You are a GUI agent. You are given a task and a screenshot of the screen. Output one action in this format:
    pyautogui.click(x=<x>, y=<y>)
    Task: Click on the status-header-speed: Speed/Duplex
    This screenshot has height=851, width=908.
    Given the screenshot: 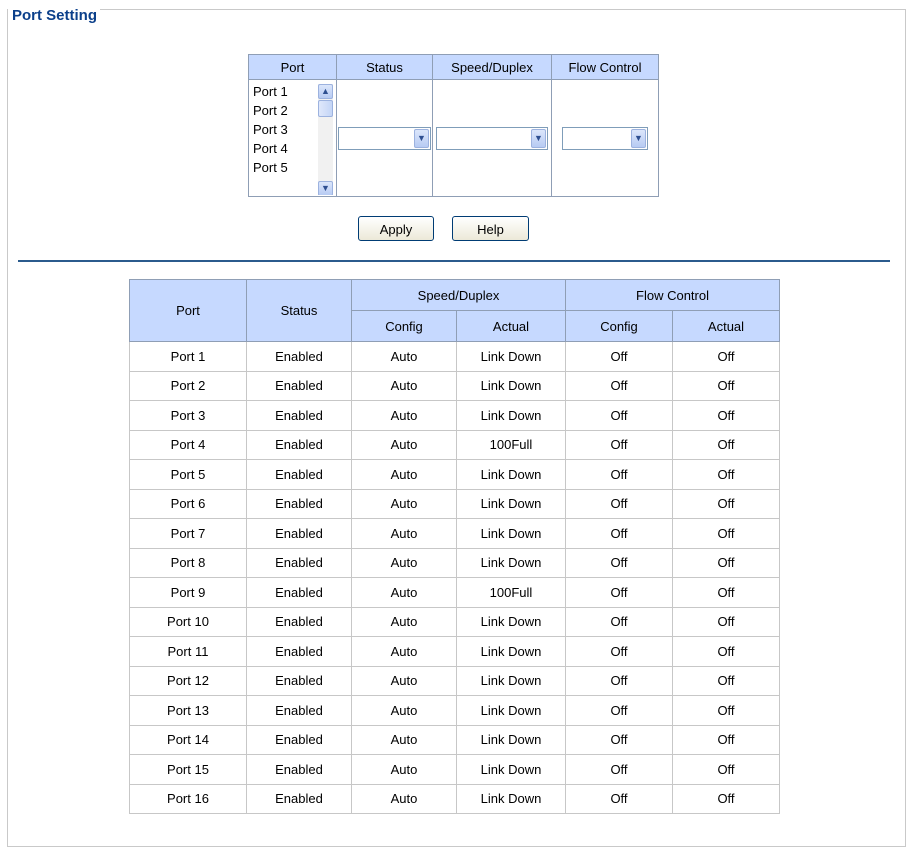 What is the action you would take?
    pyautogui.click(x=458, y=295)
    